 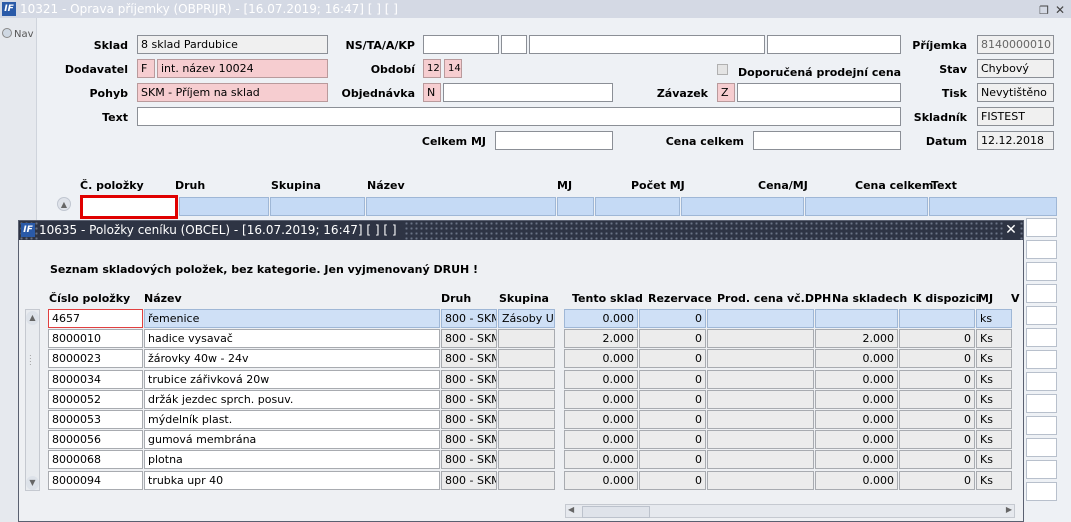 What do you see at coordinates (95, 359) in the screenshot?
I see `cell-cislo: 8000023` at bounding box center [95, 359].